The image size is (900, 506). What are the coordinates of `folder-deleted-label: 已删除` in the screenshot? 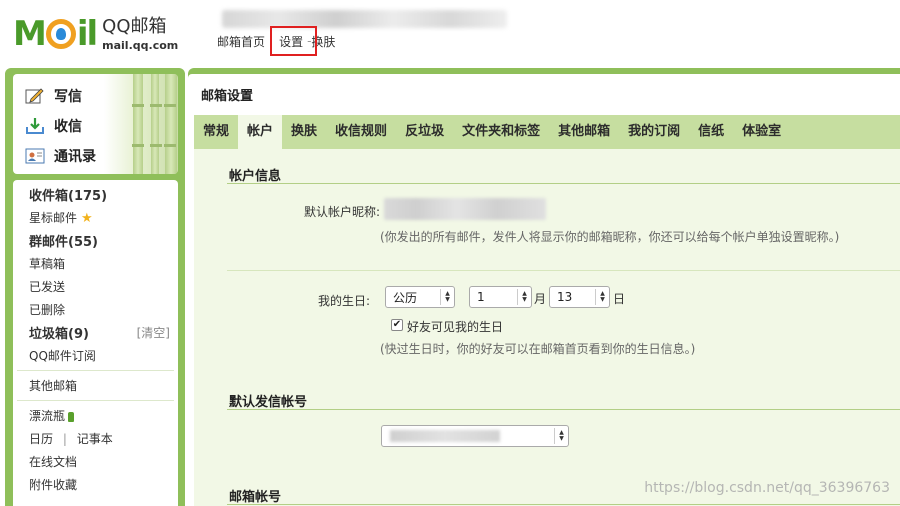 It's located at (47, 310).